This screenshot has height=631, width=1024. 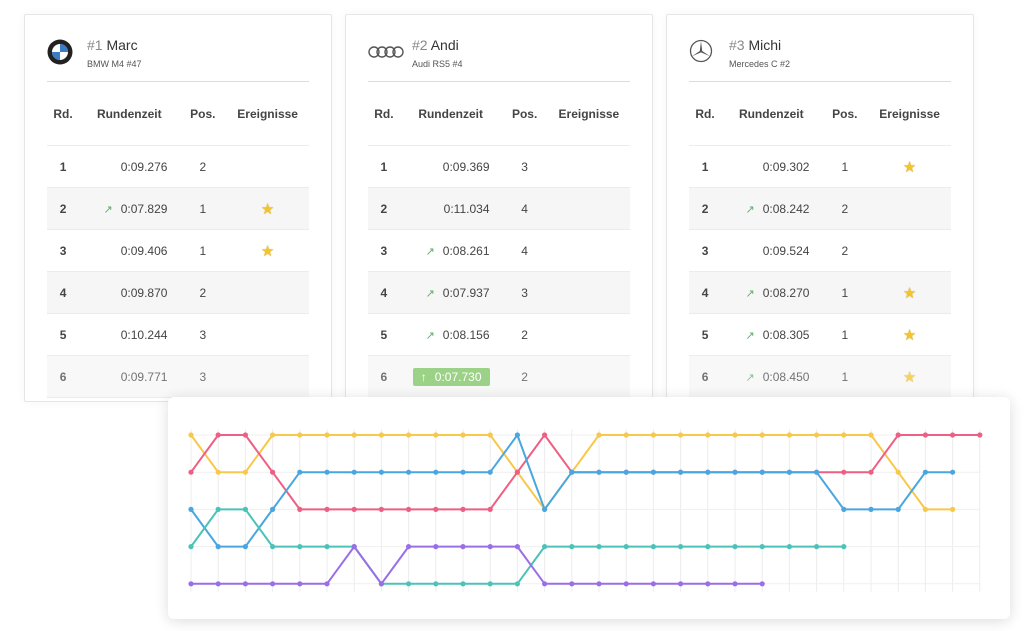 I want to click on lap-row: 1 0:09.302 1 ★, so click(x=820, y=166).